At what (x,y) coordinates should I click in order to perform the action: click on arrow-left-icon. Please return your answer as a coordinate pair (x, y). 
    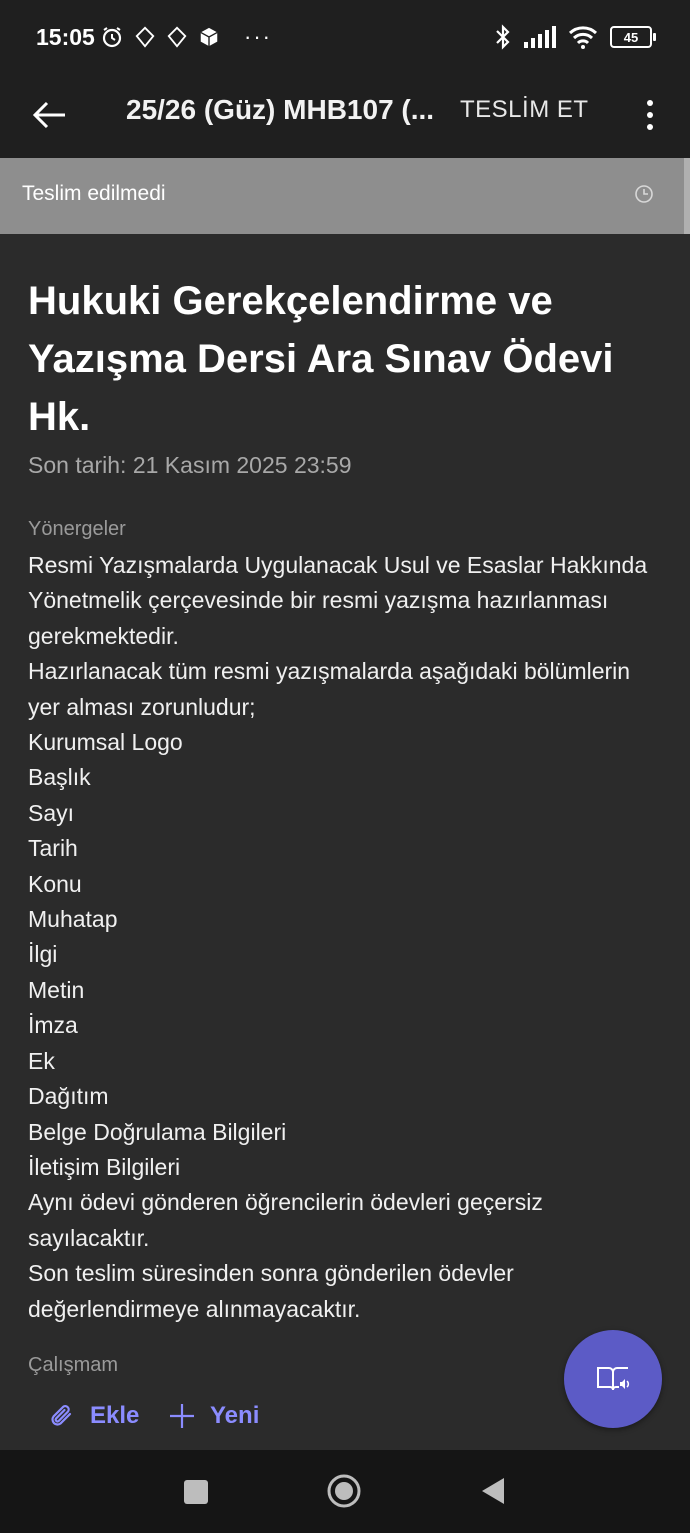
    Looking at the image, I should click on (48, 115).